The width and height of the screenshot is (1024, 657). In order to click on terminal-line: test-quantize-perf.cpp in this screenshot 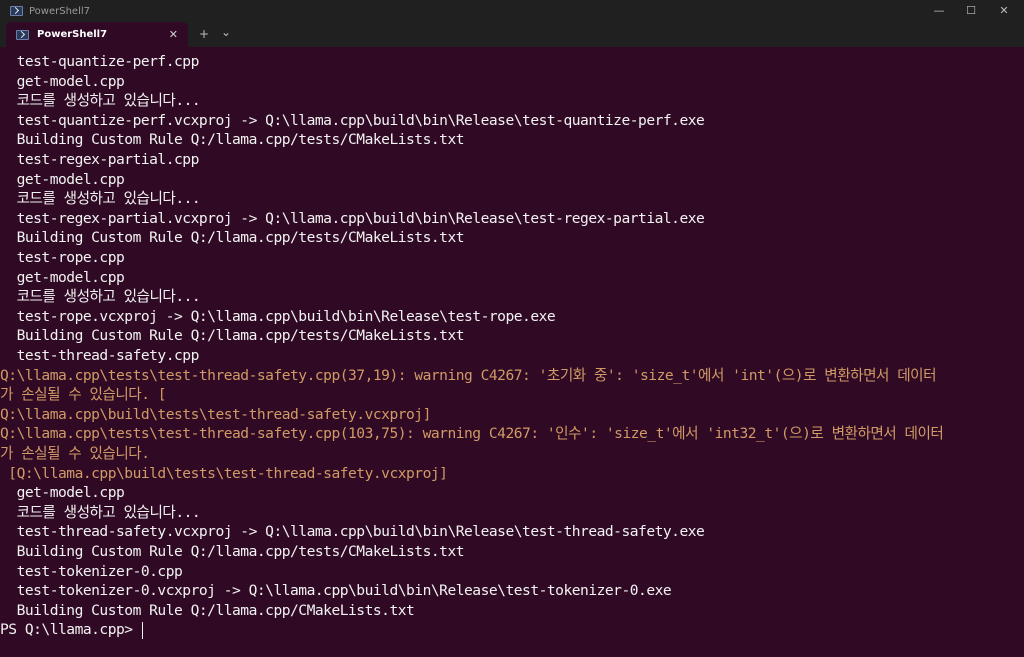, I will do `click(100, 61)`.